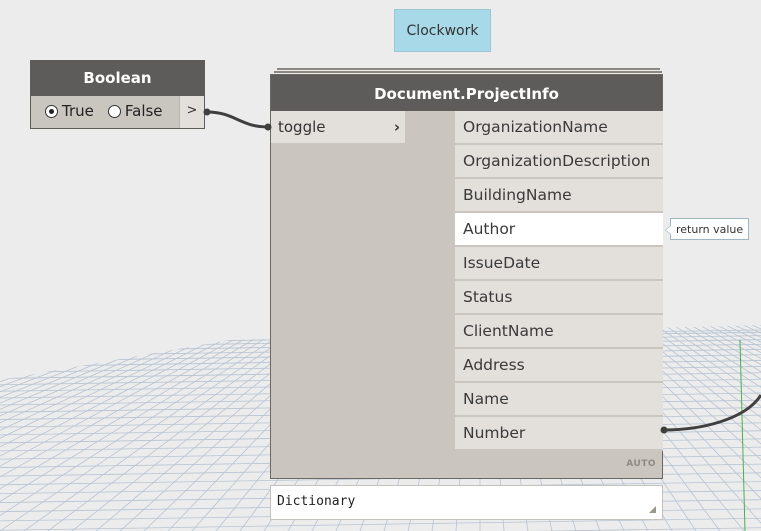 This screenshot has height=531, width=761. I want to click on chevron-right-icon: ›, so click(396, 127).